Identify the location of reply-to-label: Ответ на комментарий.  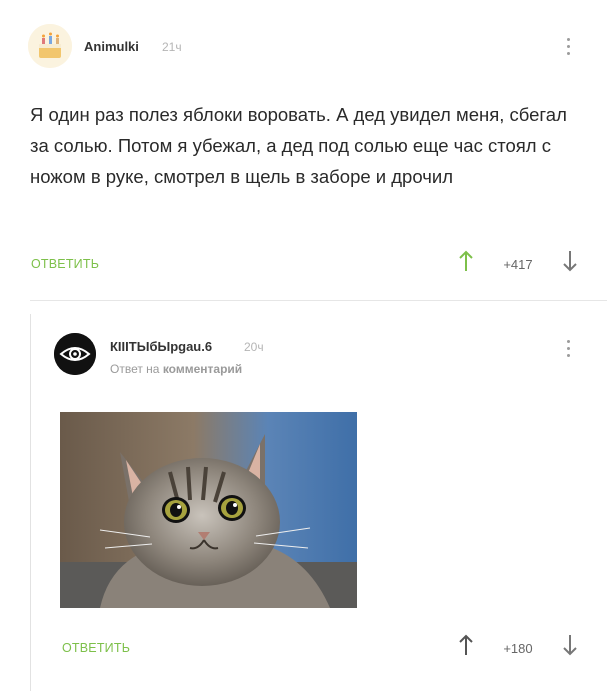
(176, 369).